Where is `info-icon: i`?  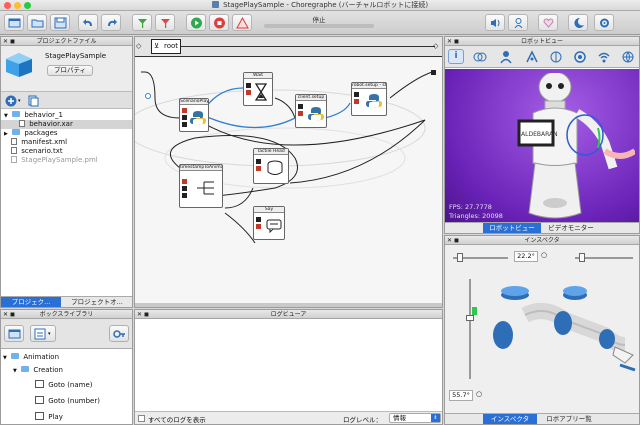 info-icon: i is located at coordinates (456, 56).